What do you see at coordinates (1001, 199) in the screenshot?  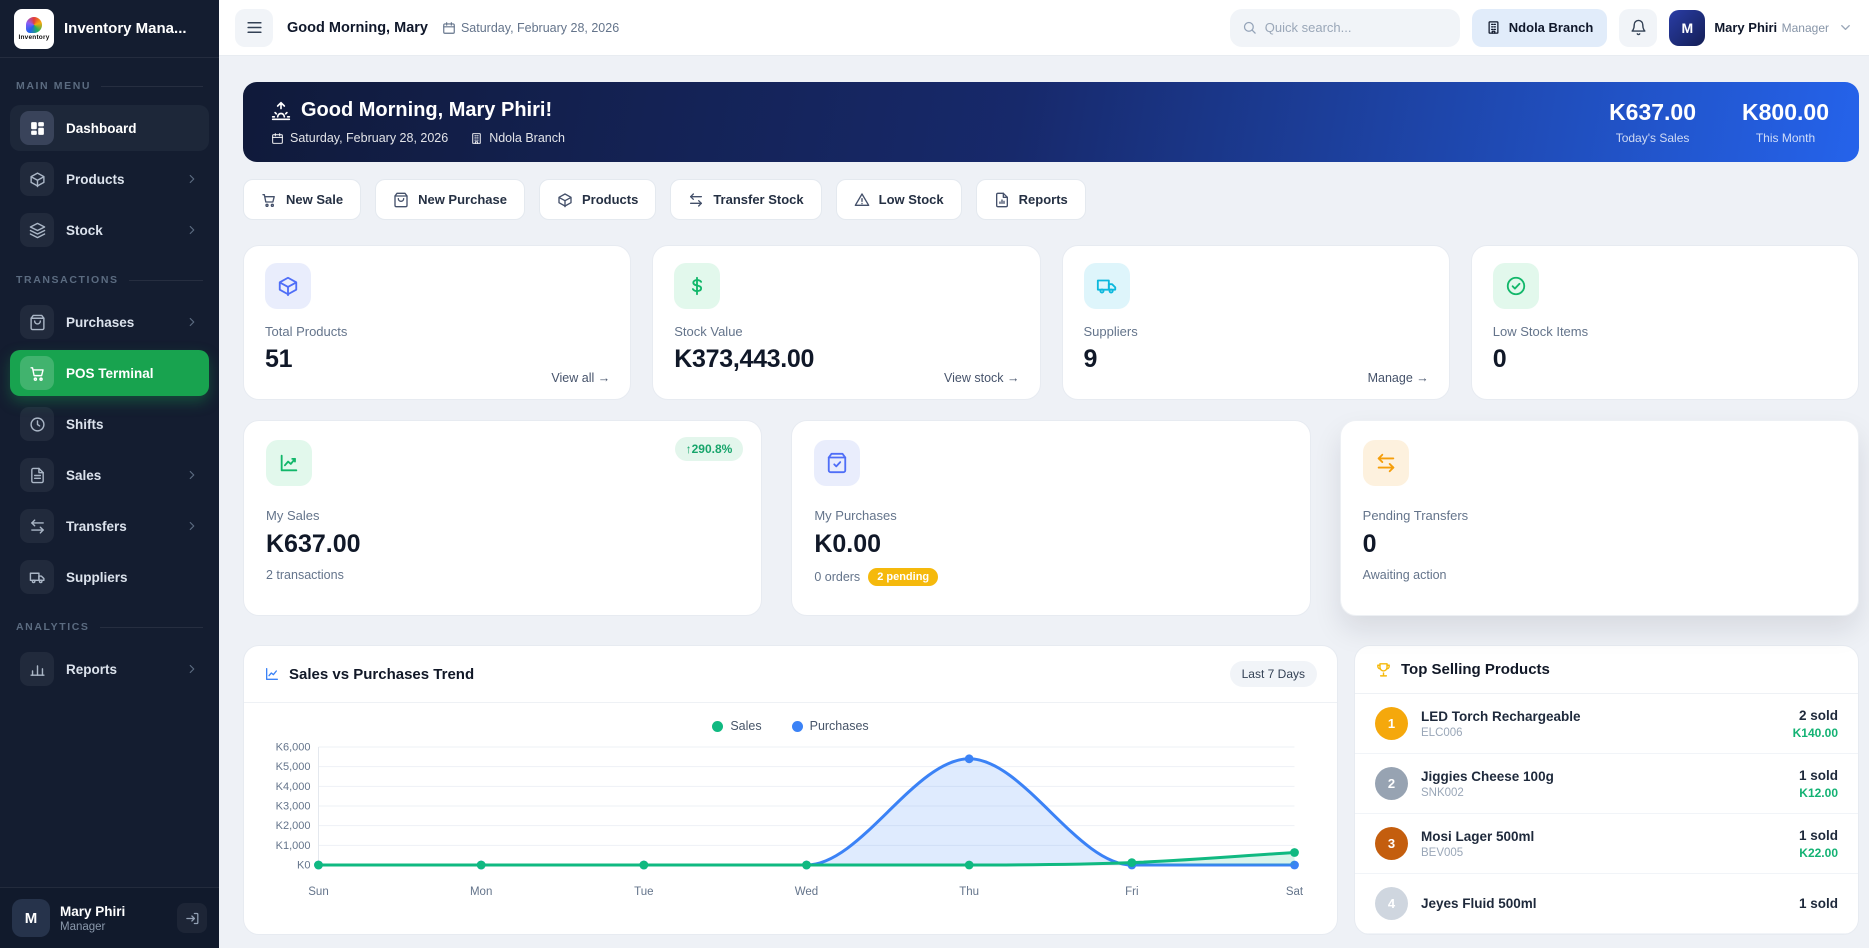 I see `doc-report-icon` at bounding box center [1001, 199].